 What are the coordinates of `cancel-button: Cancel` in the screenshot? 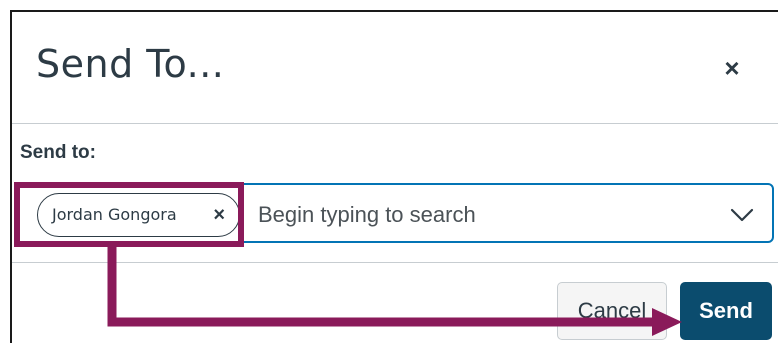 It's located at (612, 311).